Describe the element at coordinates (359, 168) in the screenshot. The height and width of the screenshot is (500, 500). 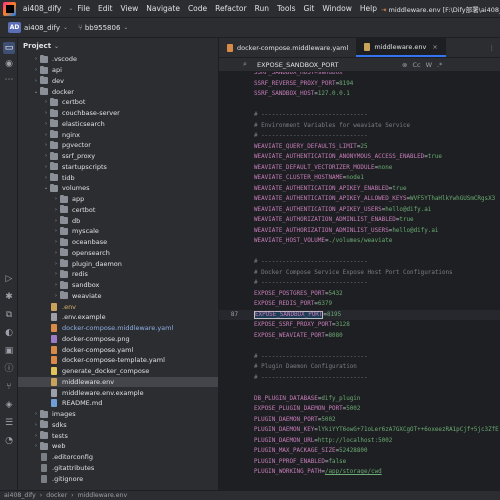
I see `code-line: WEAVIATE_DEFAULT_VECTORIZER_MODULE=none` at that location.